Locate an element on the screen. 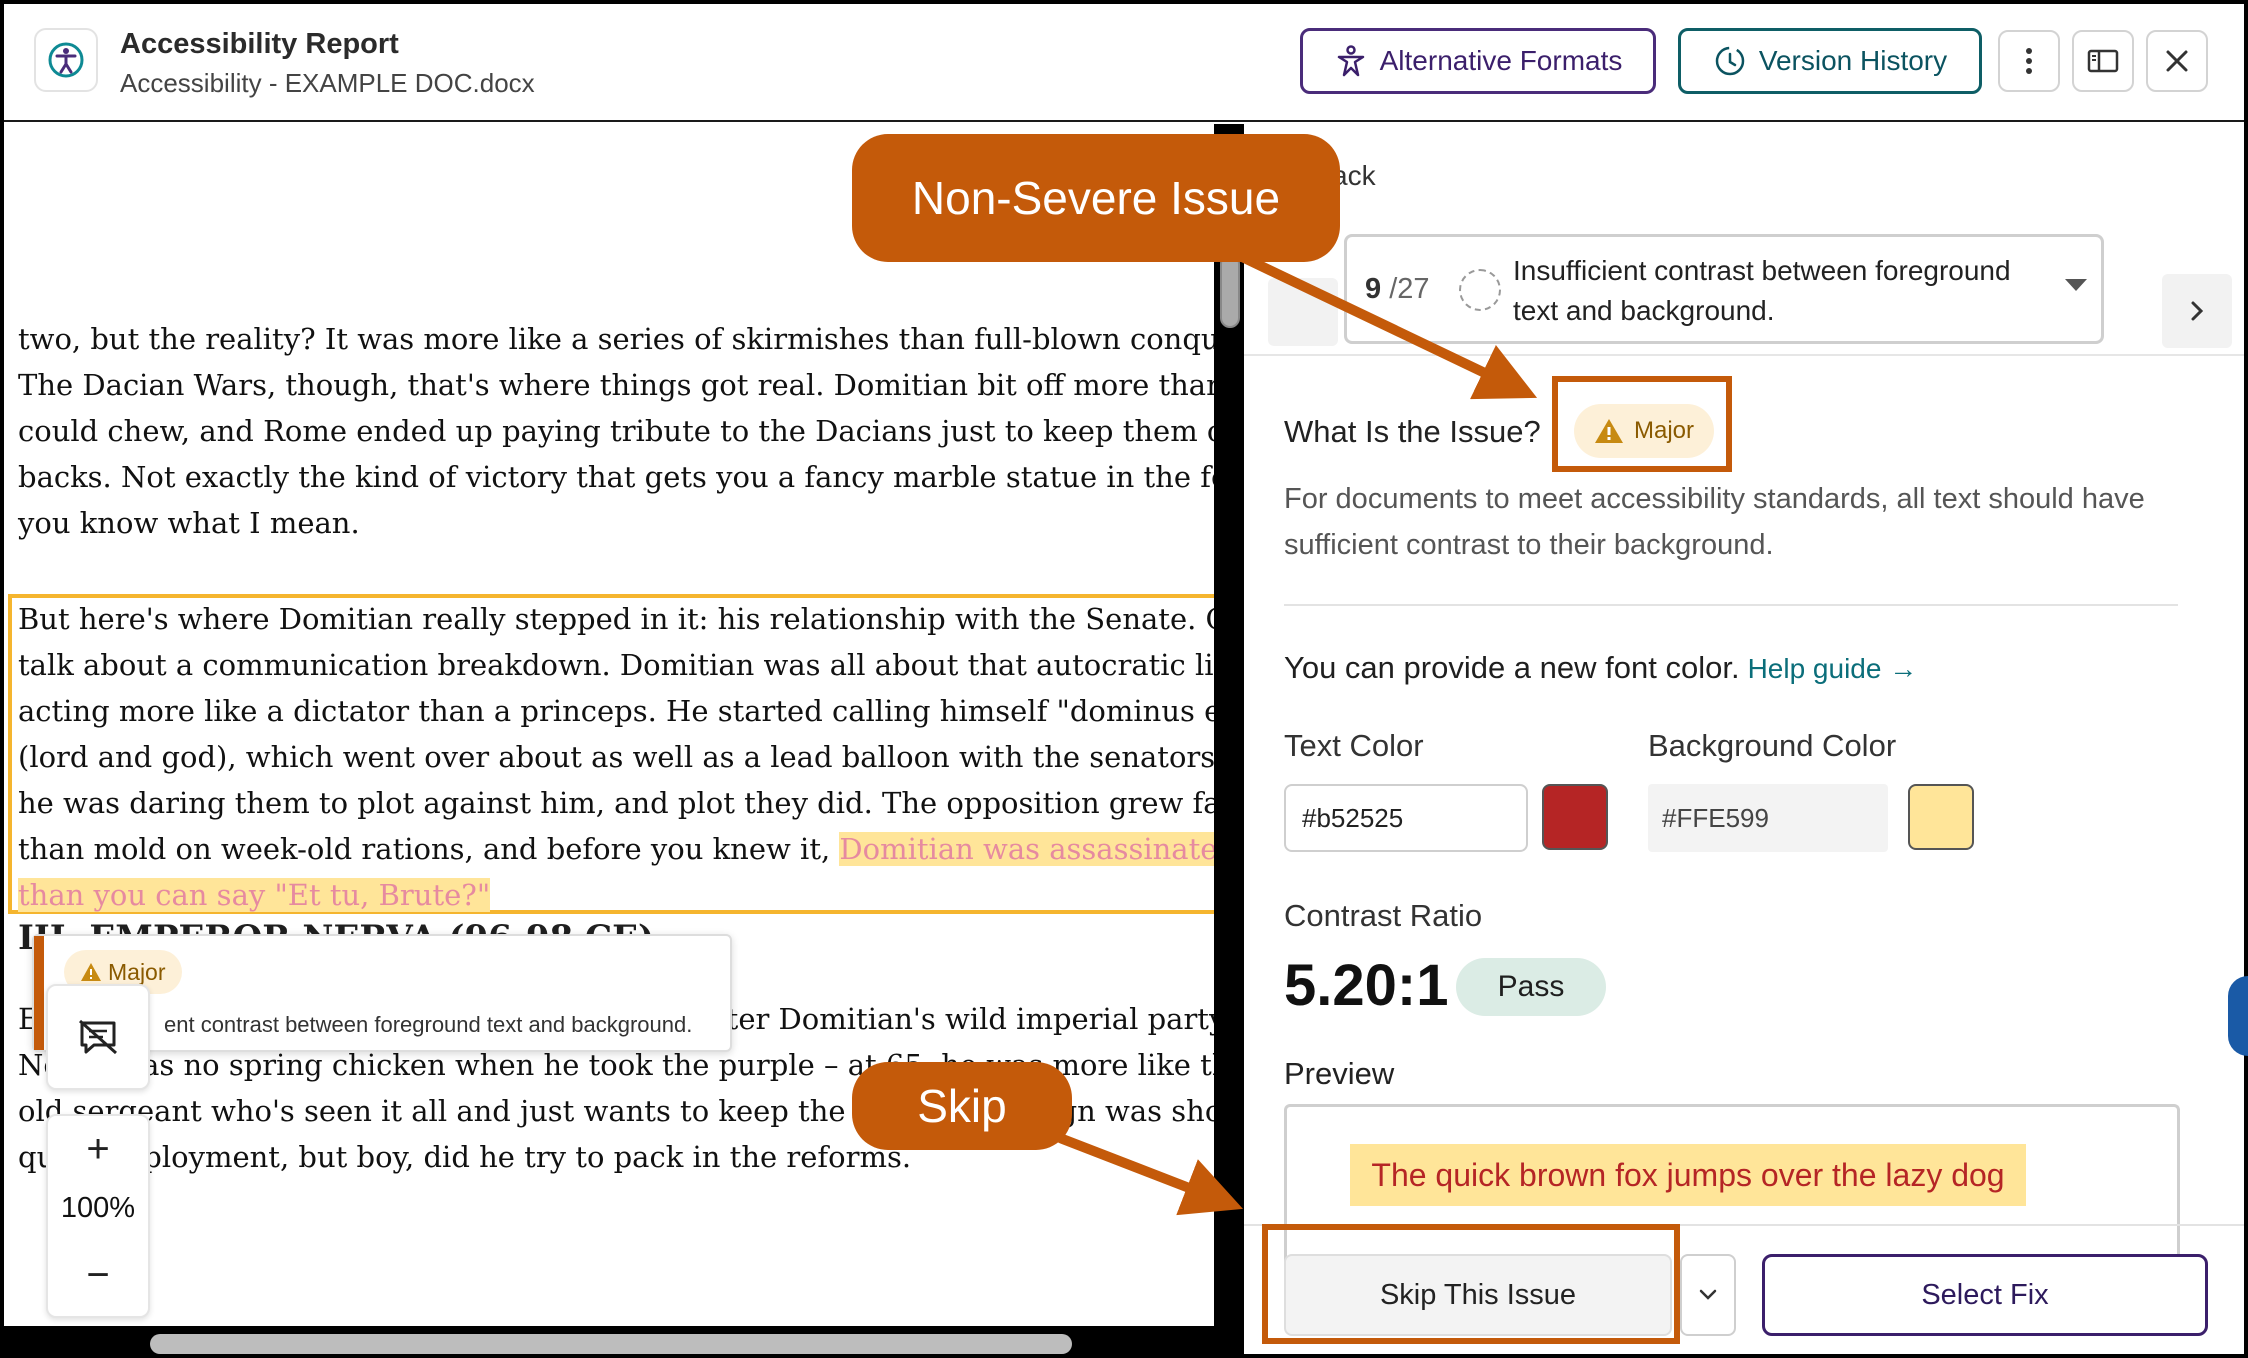 The image size is (2248, 1358). horizontal-scrollbar is located at coordinates (611, 1344).